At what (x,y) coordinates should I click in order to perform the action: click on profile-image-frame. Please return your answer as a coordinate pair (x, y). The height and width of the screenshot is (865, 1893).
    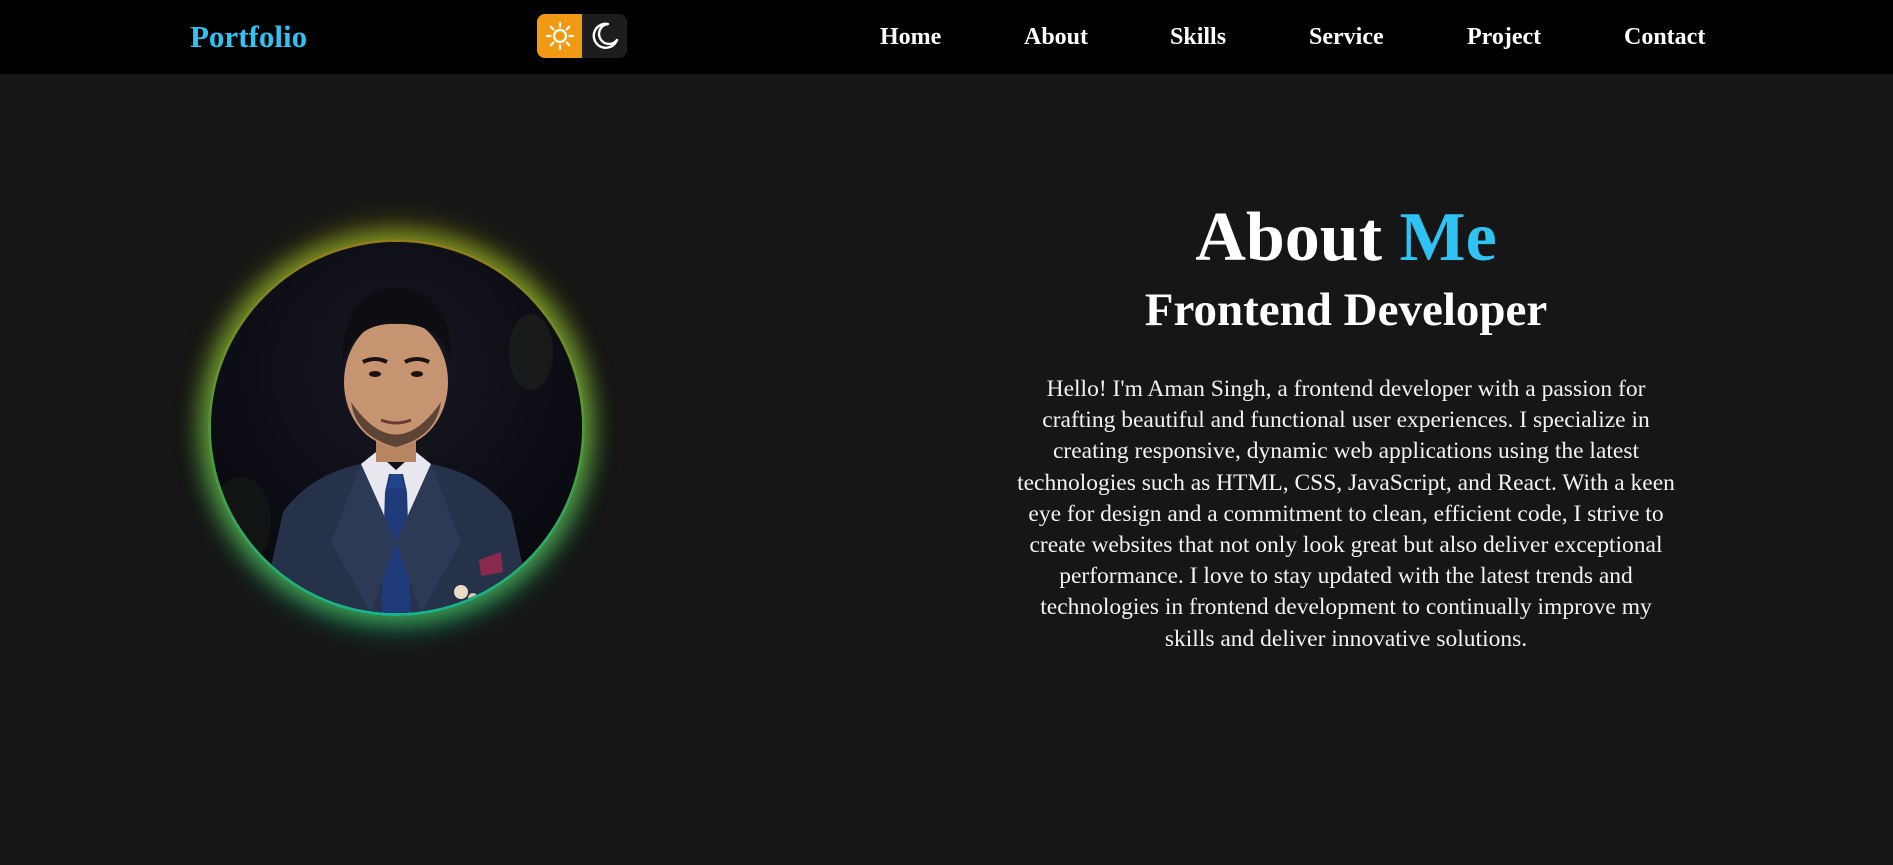
    Looking at the image, I should click on (396, 427).